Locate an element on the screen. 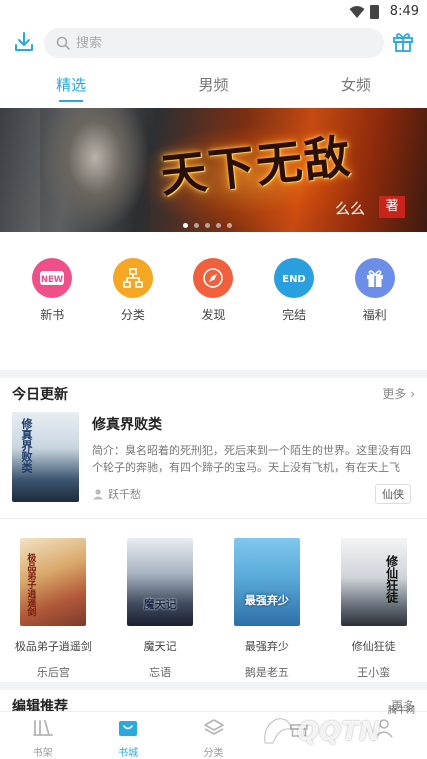 Image resolution: width=427 pixels, height=759 pixels. shortcut-discover: 发现 is located at coordinates (213, 293).